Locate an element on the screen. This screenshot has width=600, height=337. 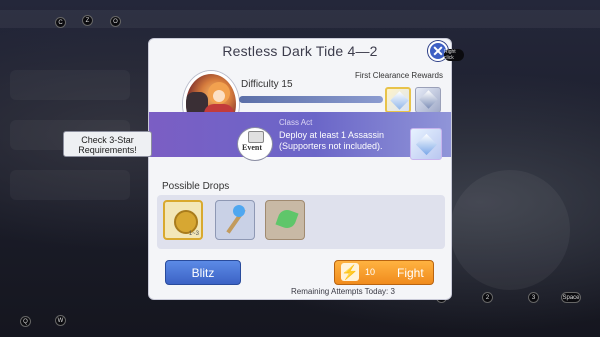
event-label: Event is located at coordinates (252, 147).